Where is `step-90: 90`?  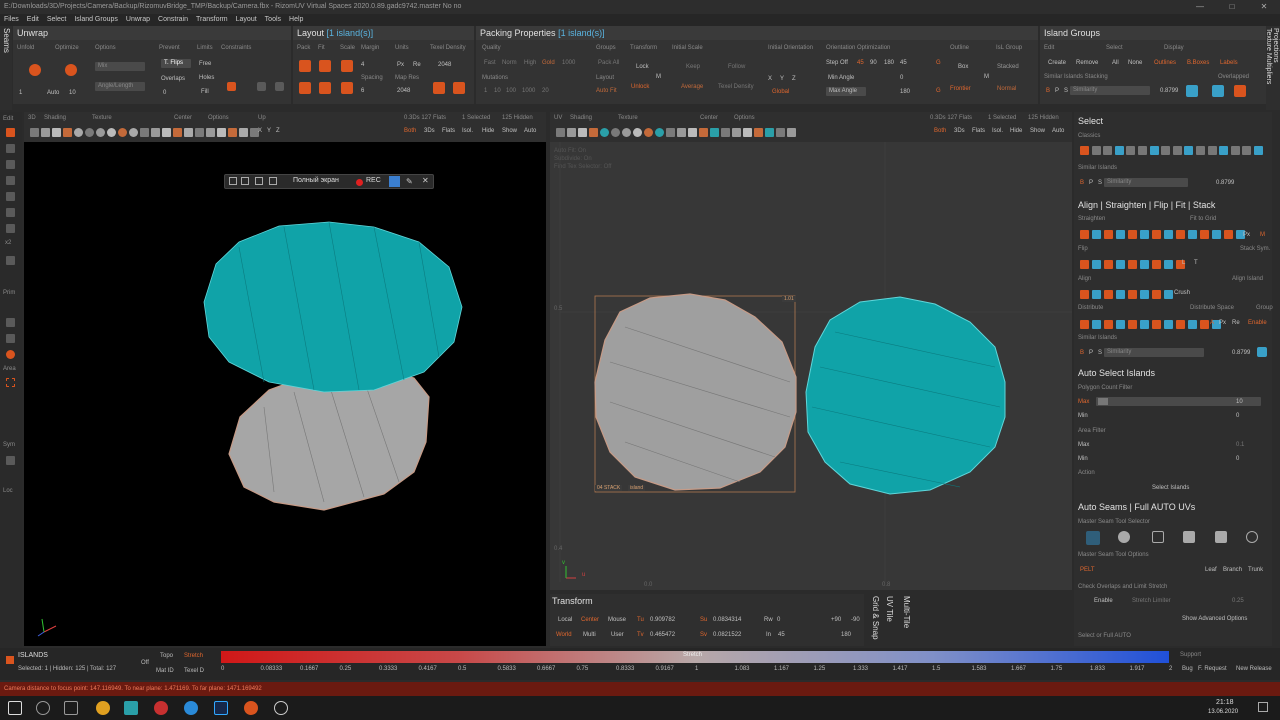 step-90: 90 is located at coordinates (873, 63).